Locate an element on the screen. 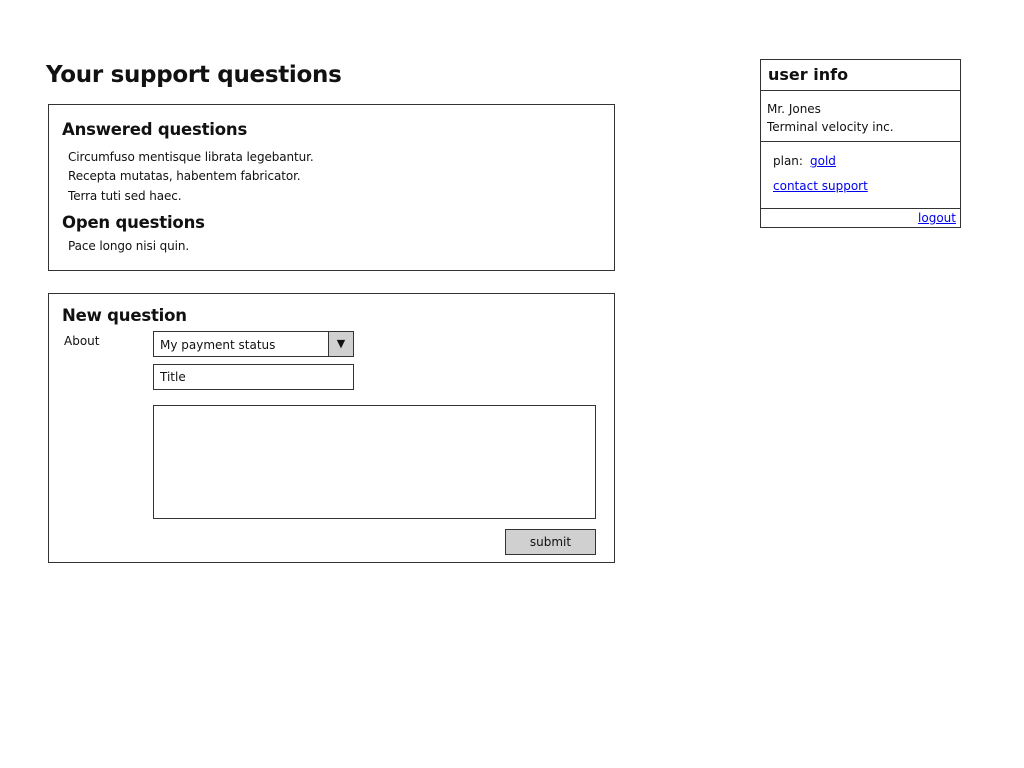 This screenshot has width=1024, height=768. about-select-value: My payment status is located at coordinates (218, 345).